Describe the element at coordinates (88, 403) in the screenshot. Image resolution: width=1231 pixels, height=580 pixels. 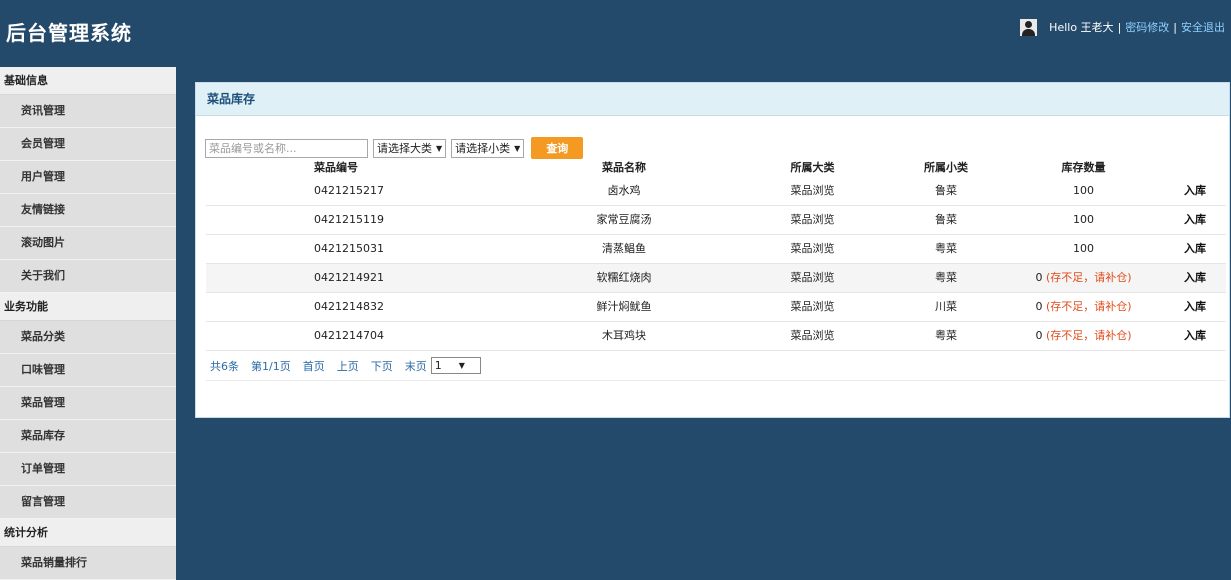
I see `sidebar-item-dishes: 菜品管理` at that location.